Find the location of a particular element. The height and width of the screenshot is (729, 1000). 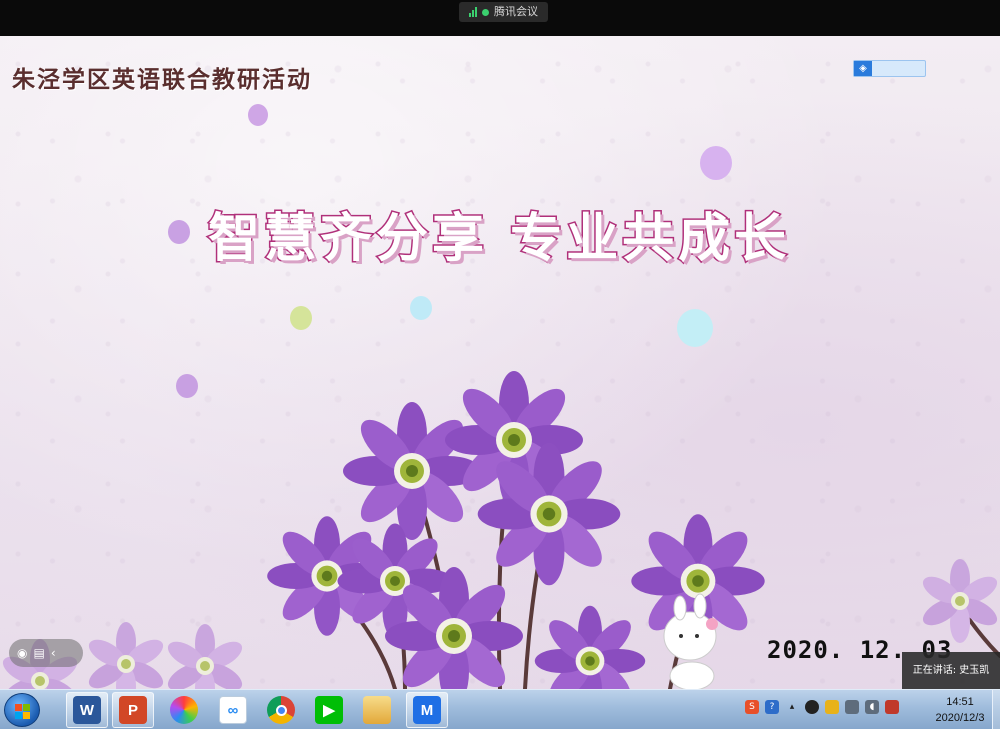

folder-icon is located at coordinates (377, 710).